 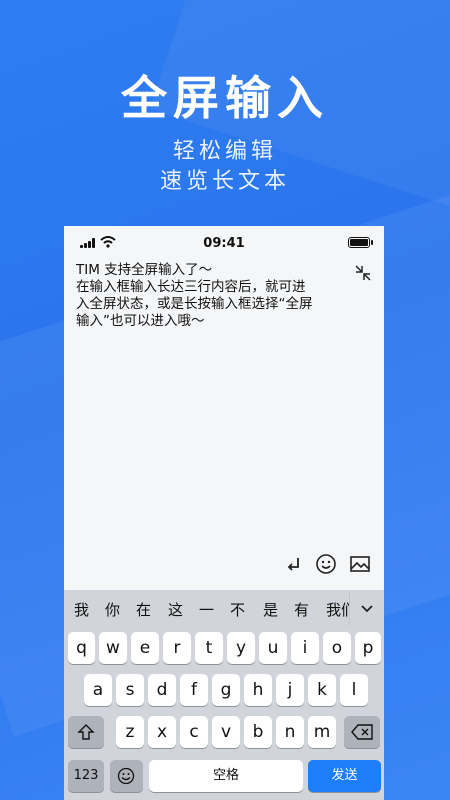 What do you see at coordinates (301, 609) in the screenshot?
I see `candidate-word: 有` at bounding box center [301, 609].